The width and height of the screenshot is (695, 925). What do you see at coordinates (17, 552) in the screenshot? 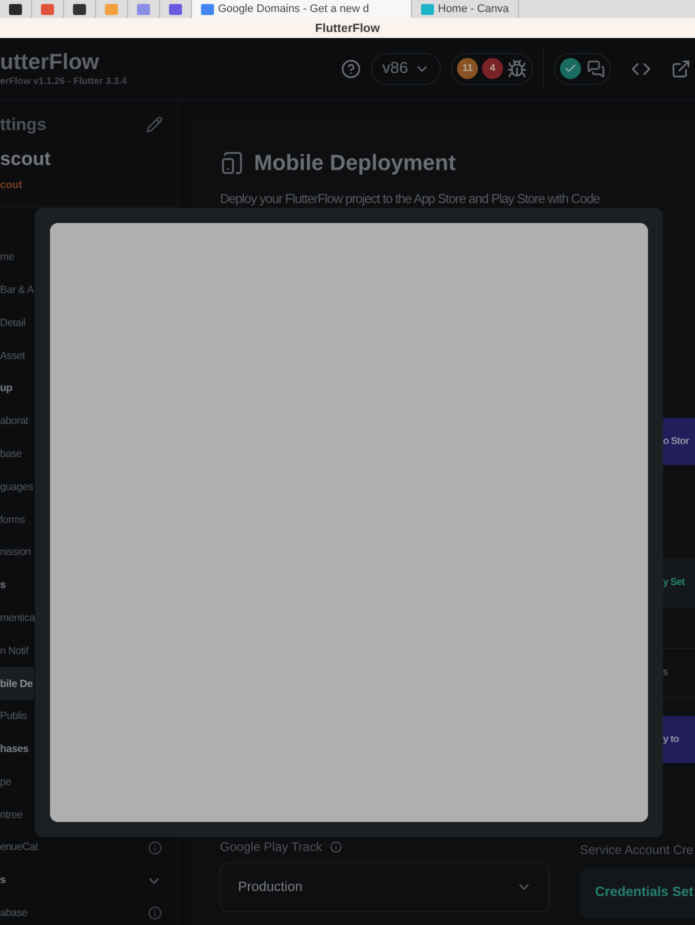
I see `sidebar-item: nission` at bounding box center [17, 552].